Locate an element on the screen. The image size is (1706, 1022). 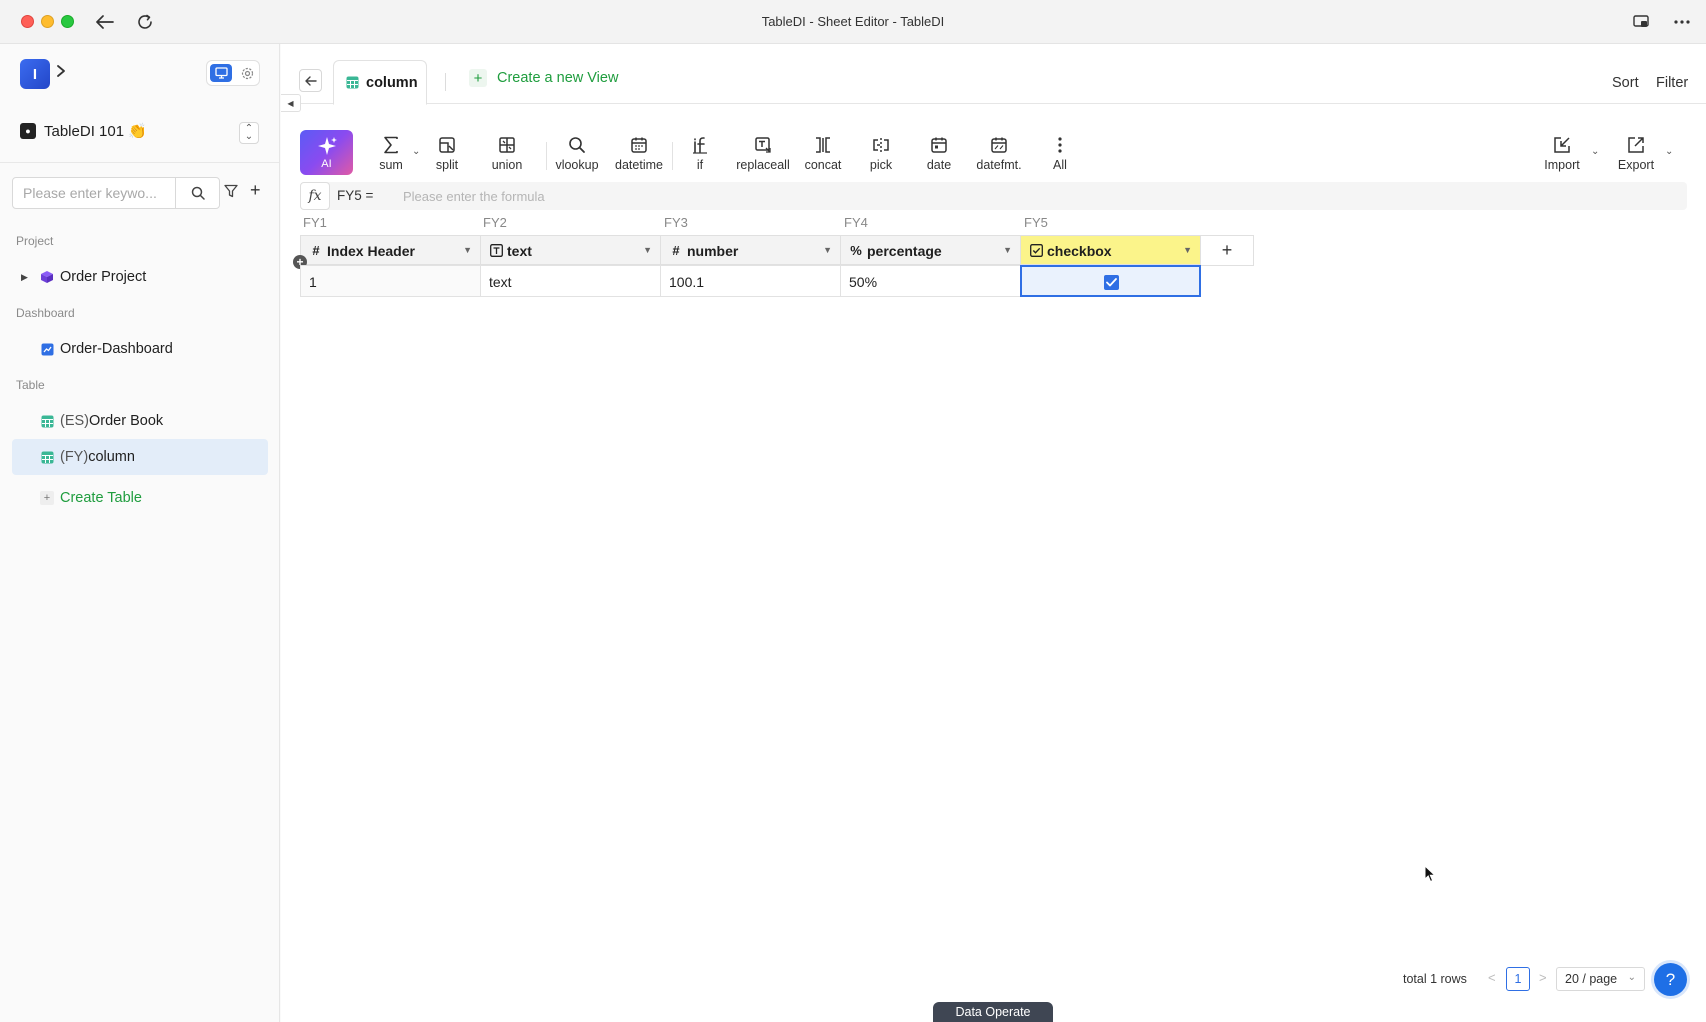
chevron-right-icon is located at coordinates (61, 73).